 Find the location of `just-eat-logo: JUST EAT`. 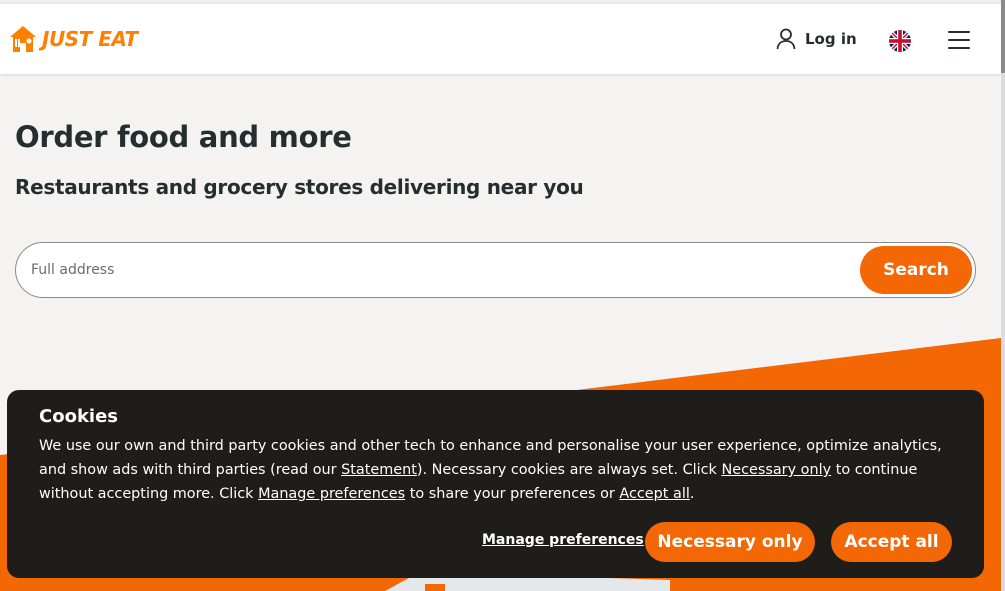

just-eat-logo: JUST EAT is located at coordinates (73, 39).